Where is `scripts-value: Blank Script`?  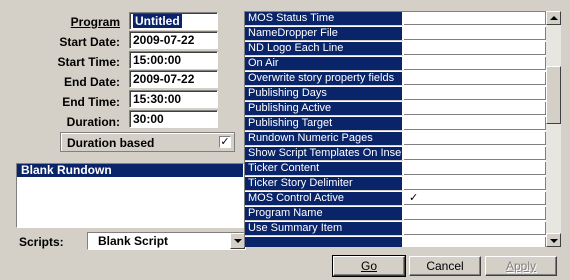
scripts-value: Blank Script is located at coordinates (133, 241).